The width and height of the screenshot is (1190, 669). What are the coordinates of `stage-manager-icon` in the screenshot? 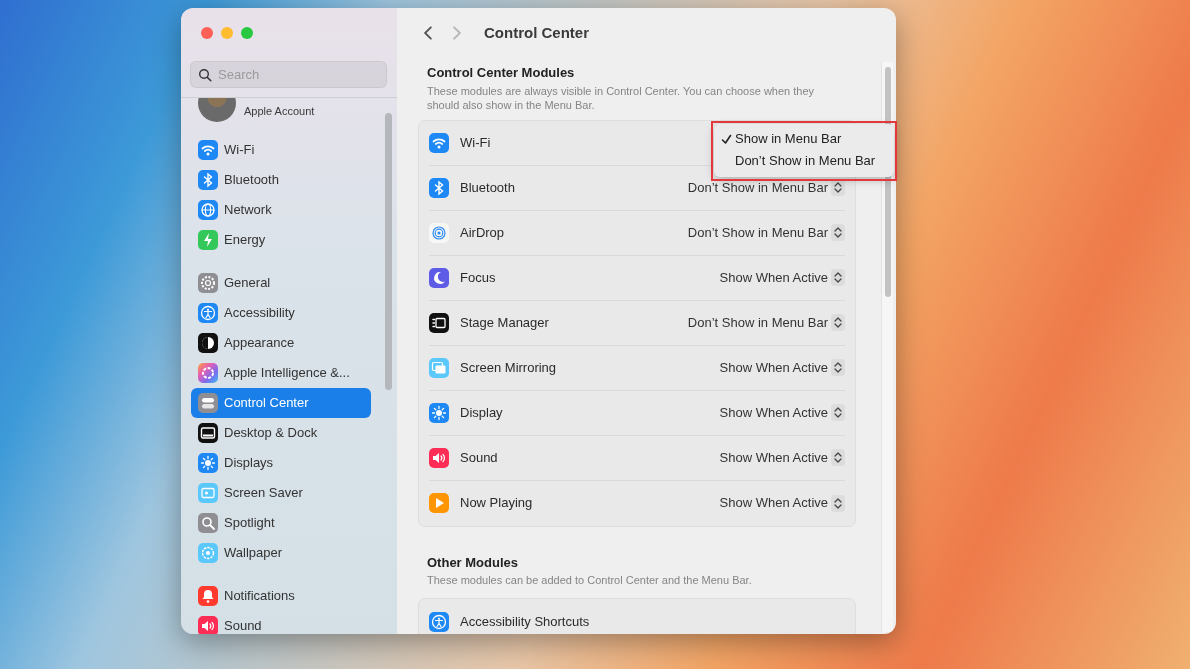 It's located at (439, 322).